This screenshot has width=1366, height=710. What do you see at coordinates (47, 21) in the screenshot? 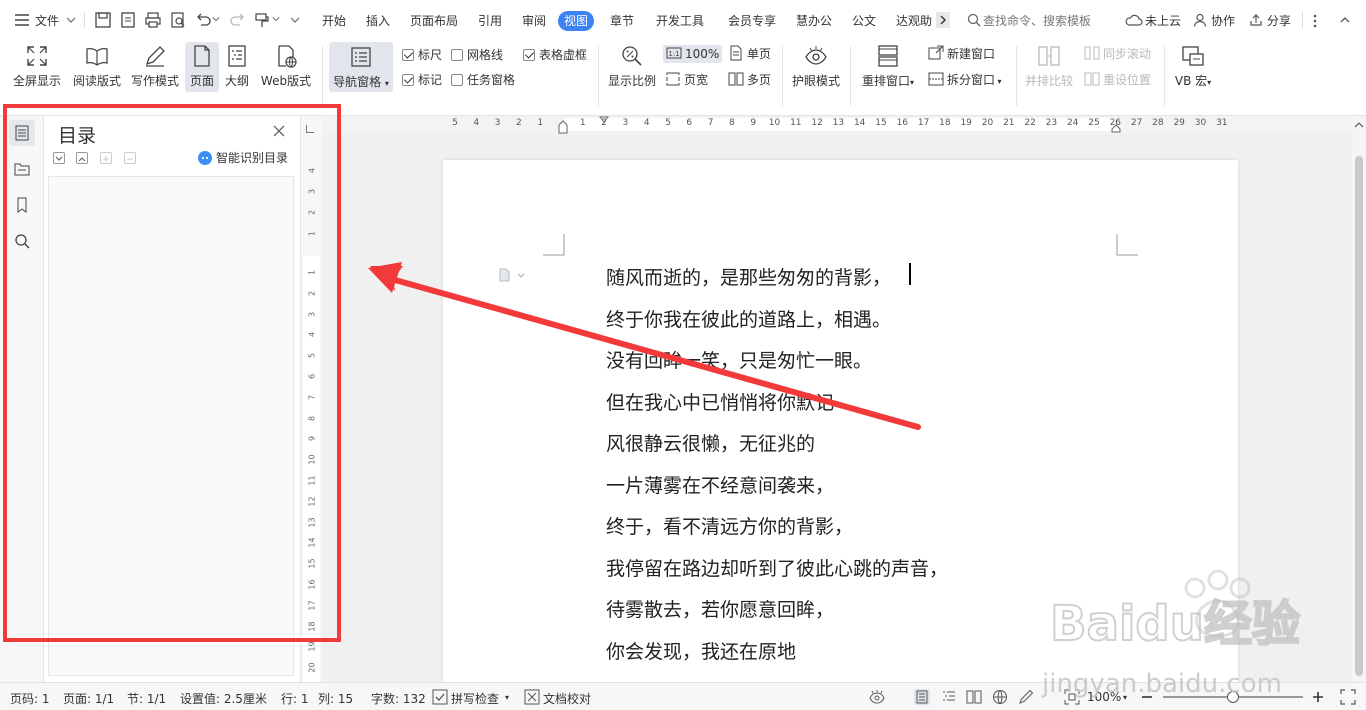
I see `file-menu: 文件` at bounding box center [47, 21].